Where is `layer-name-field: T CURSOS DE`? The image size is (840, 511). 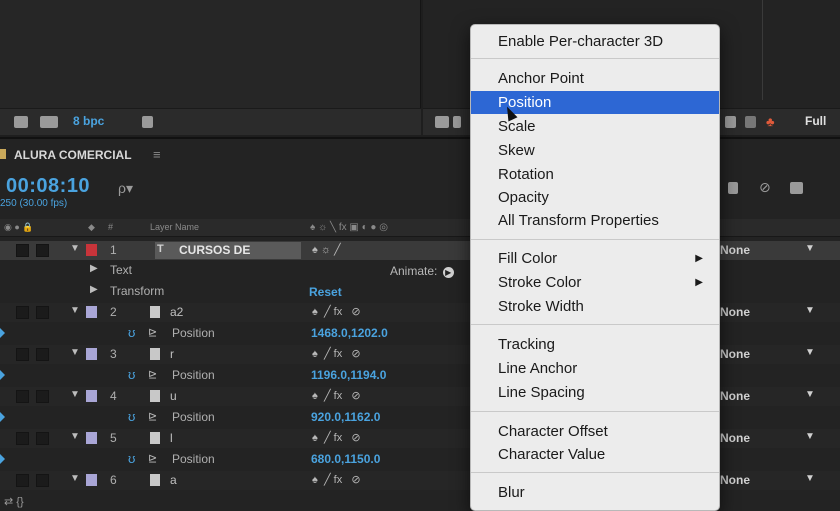 layer-name-field: T CURSOS DE is located at coordinates (228, 250).